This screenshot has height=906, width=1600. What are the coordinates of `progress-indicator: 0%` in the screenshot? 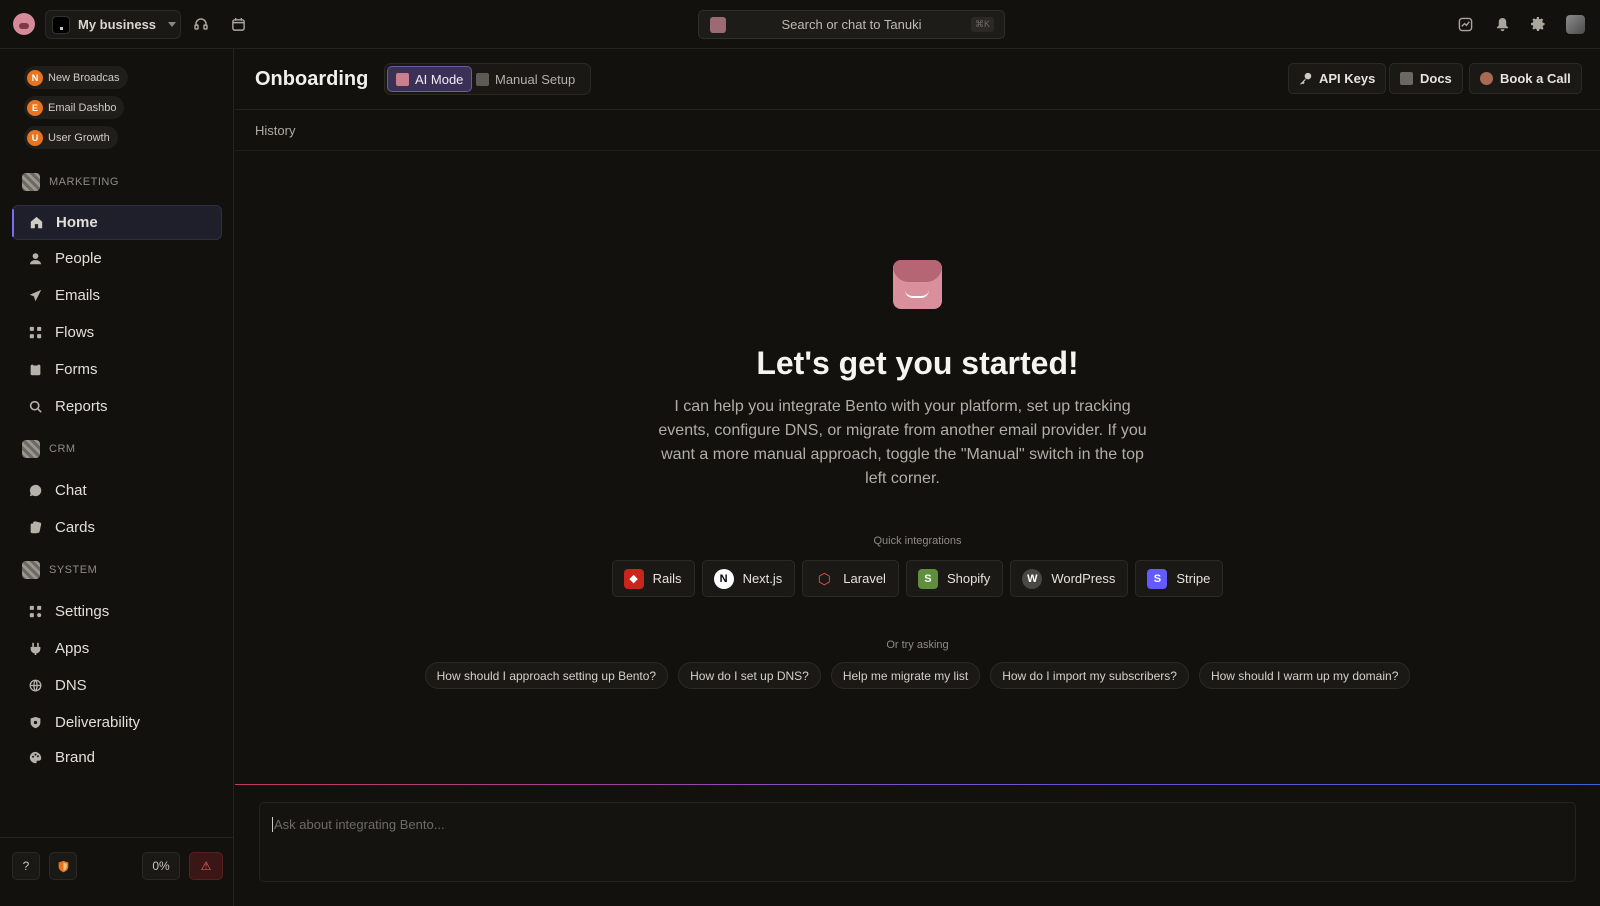 It's located at (161, 866).